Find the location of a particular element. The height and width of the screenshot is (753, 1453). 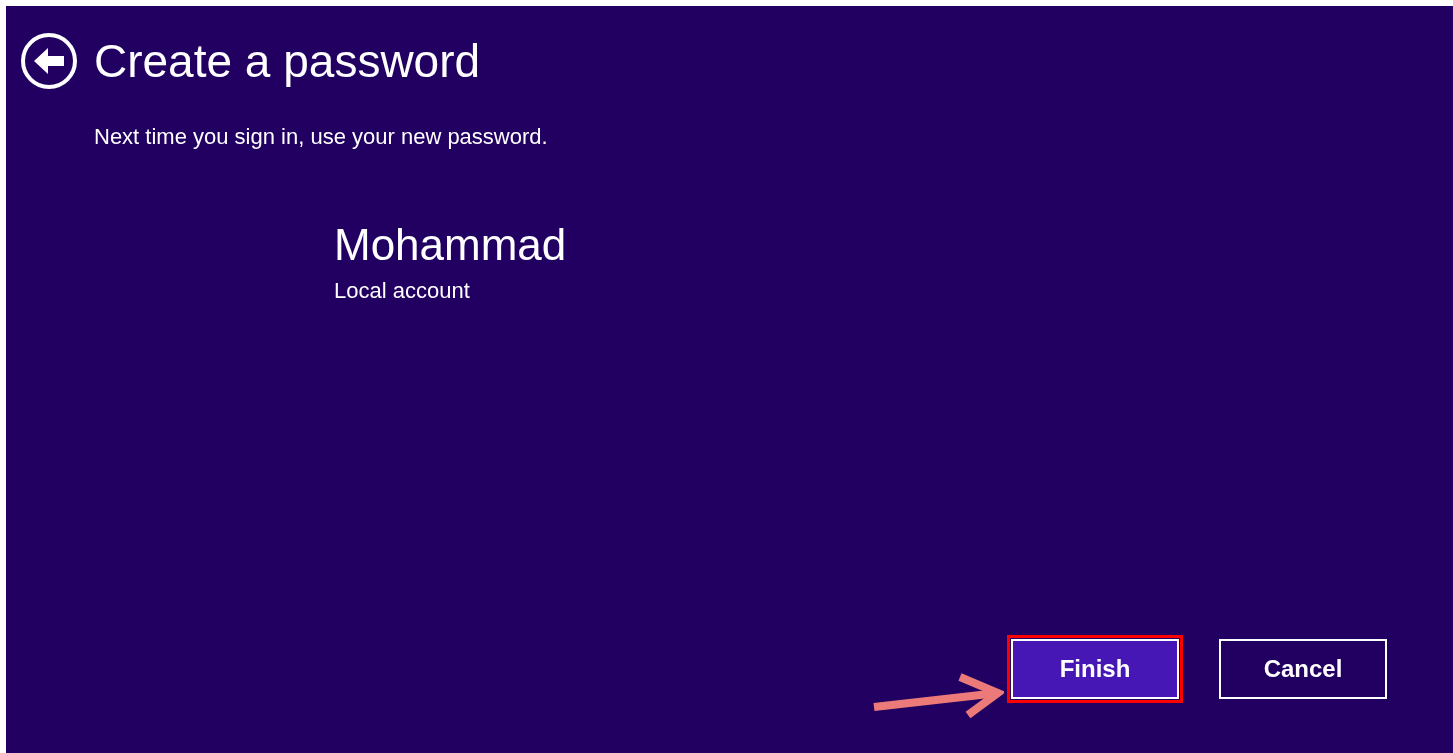

finish-button: Finish is located at coordinates (1095, 669).